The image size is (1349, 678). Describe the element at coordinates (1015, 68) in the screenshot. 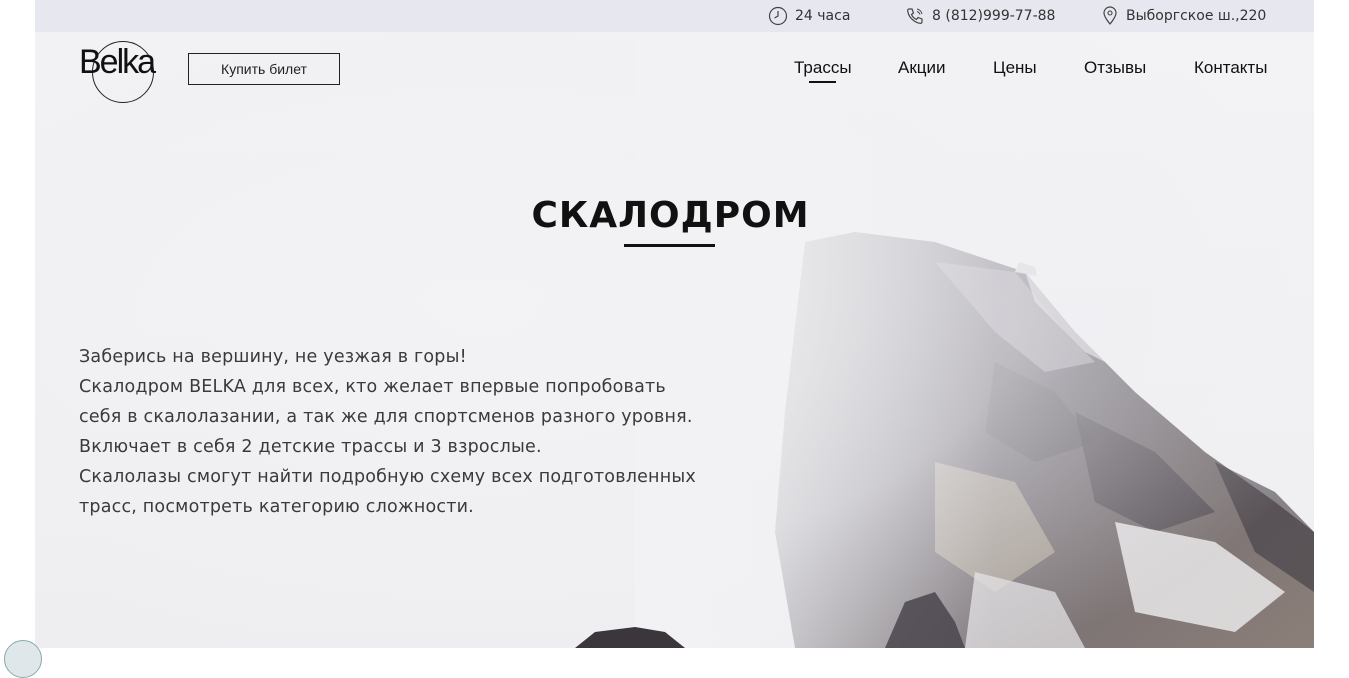

I see `nav-item-prices: Цены` at that location.